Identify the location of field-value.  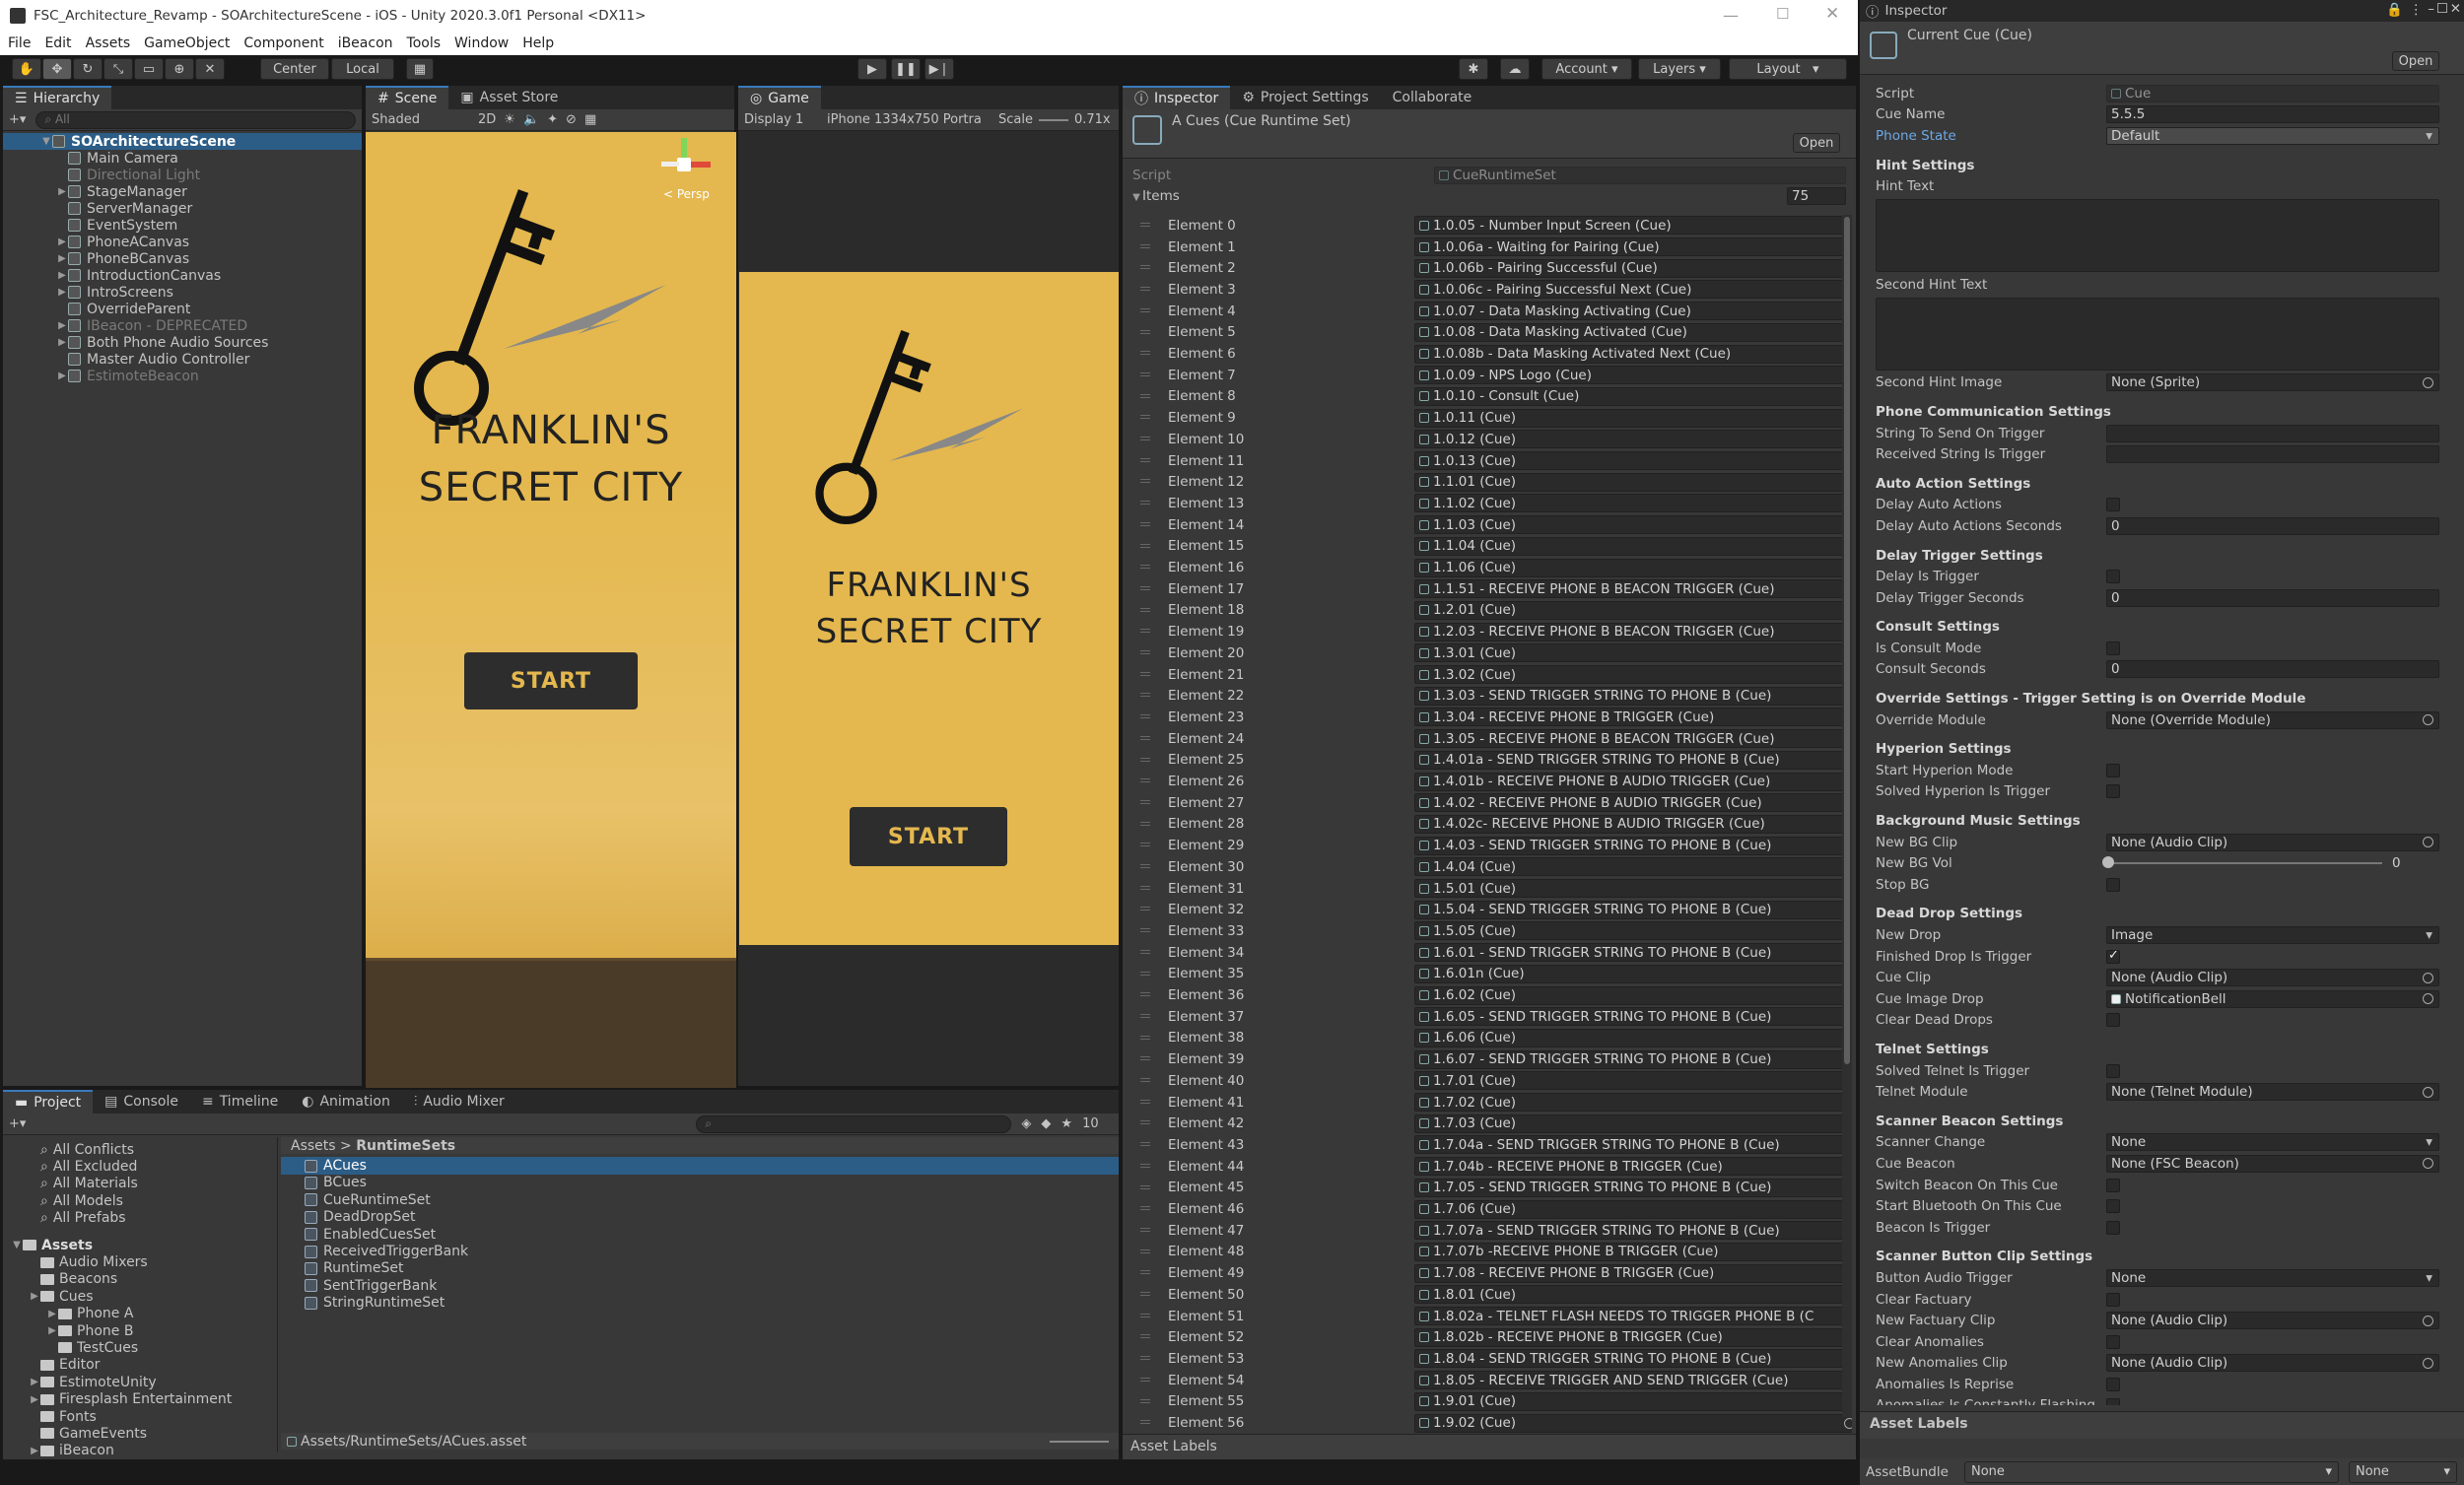
(2272, 433).